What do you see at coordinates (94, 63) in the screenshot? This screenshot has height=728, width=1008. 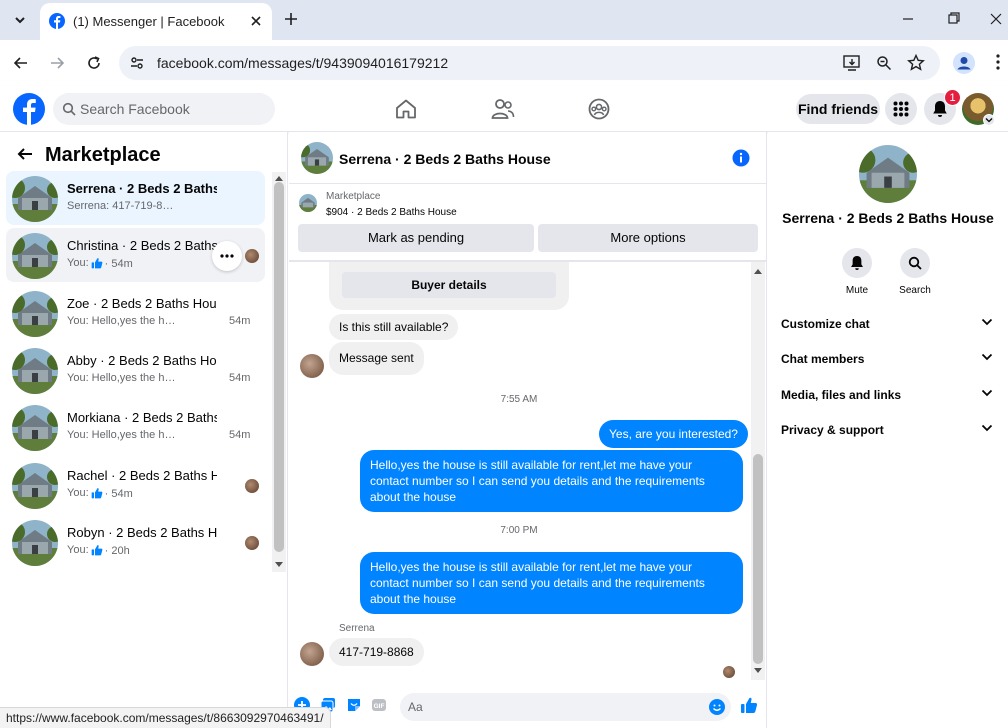 I see `reload-icon` at bounding box center [94, 63].